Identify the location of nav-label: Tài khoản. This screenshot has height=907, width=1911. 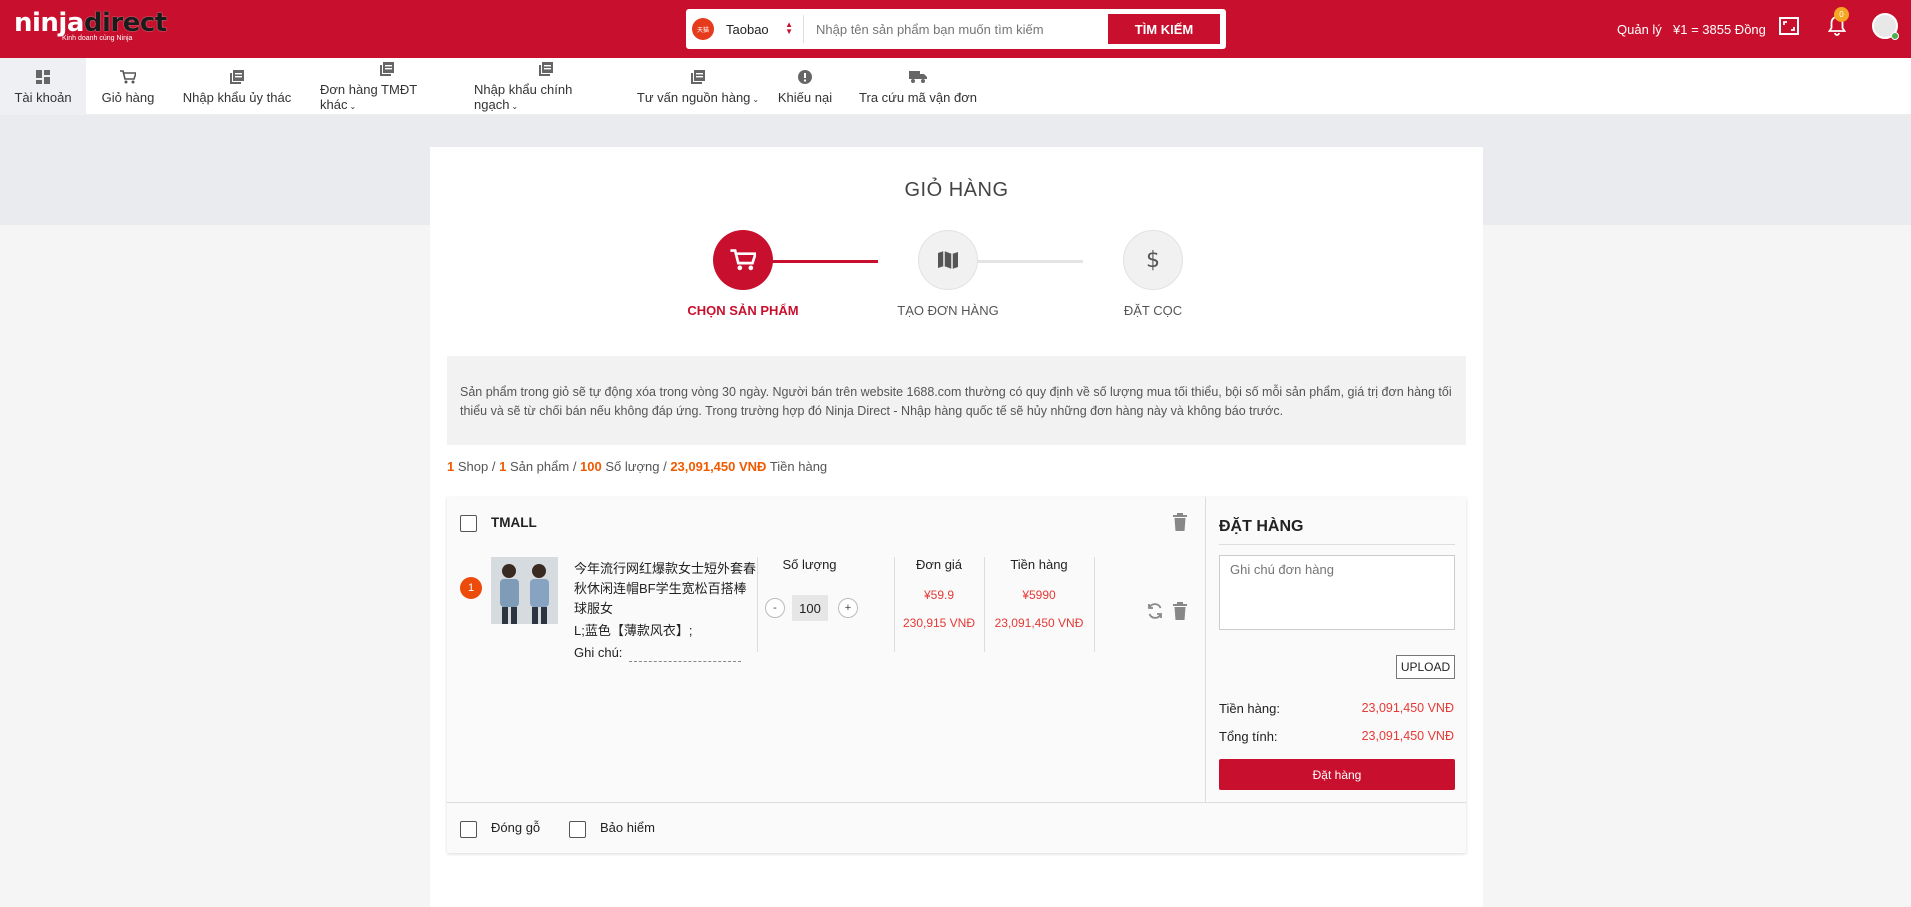
(43, 97).